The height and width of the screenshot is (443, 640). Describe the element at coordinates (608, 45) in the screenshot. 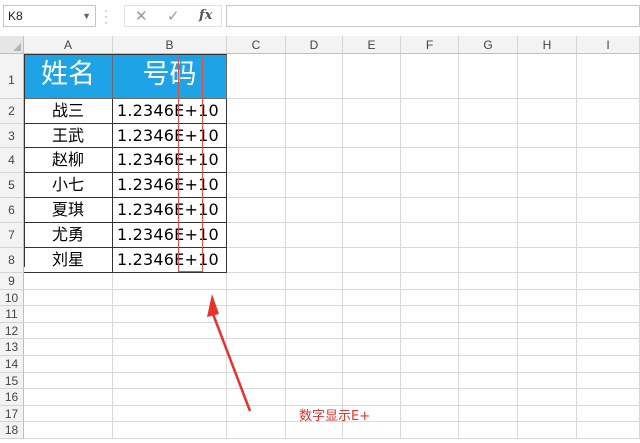

I see `column-header: I` at that location.